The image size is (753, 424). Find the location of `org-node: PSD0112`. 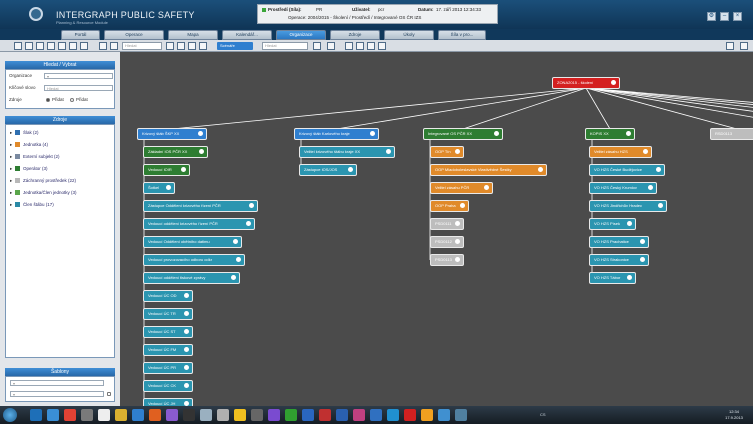

org-node: PSD0112 is located at coordinates (447, 242).